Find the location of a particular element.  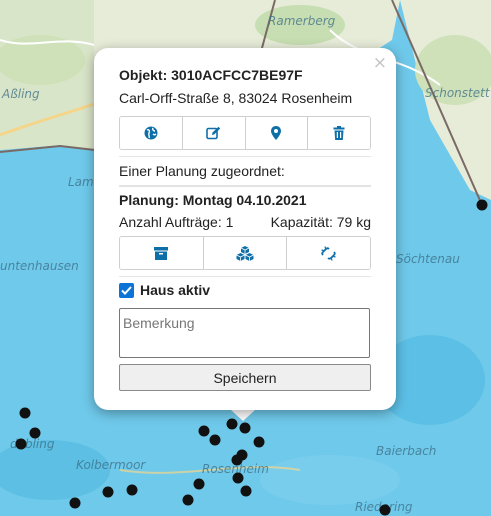

edit-button is located at coordinates (214, 133).